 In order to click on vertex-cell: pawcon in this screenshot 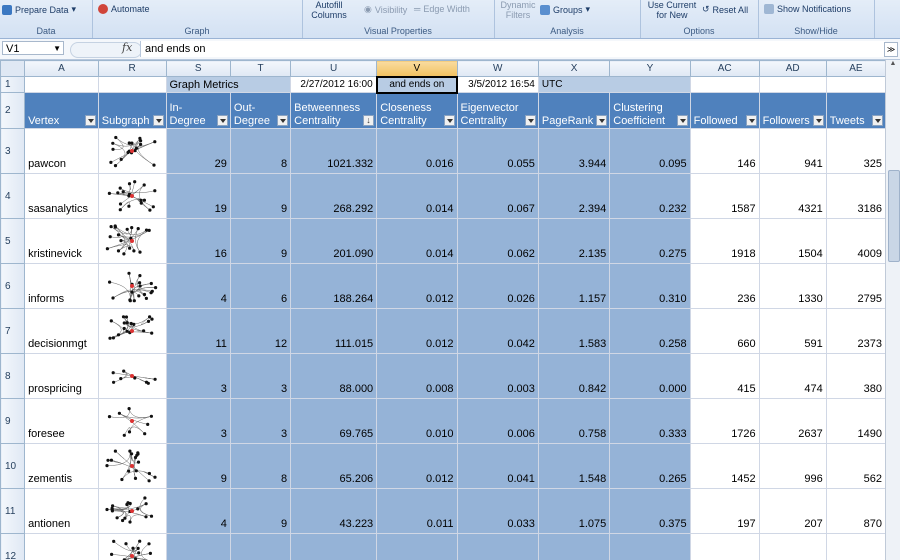, I will do `click(61, 151)`.